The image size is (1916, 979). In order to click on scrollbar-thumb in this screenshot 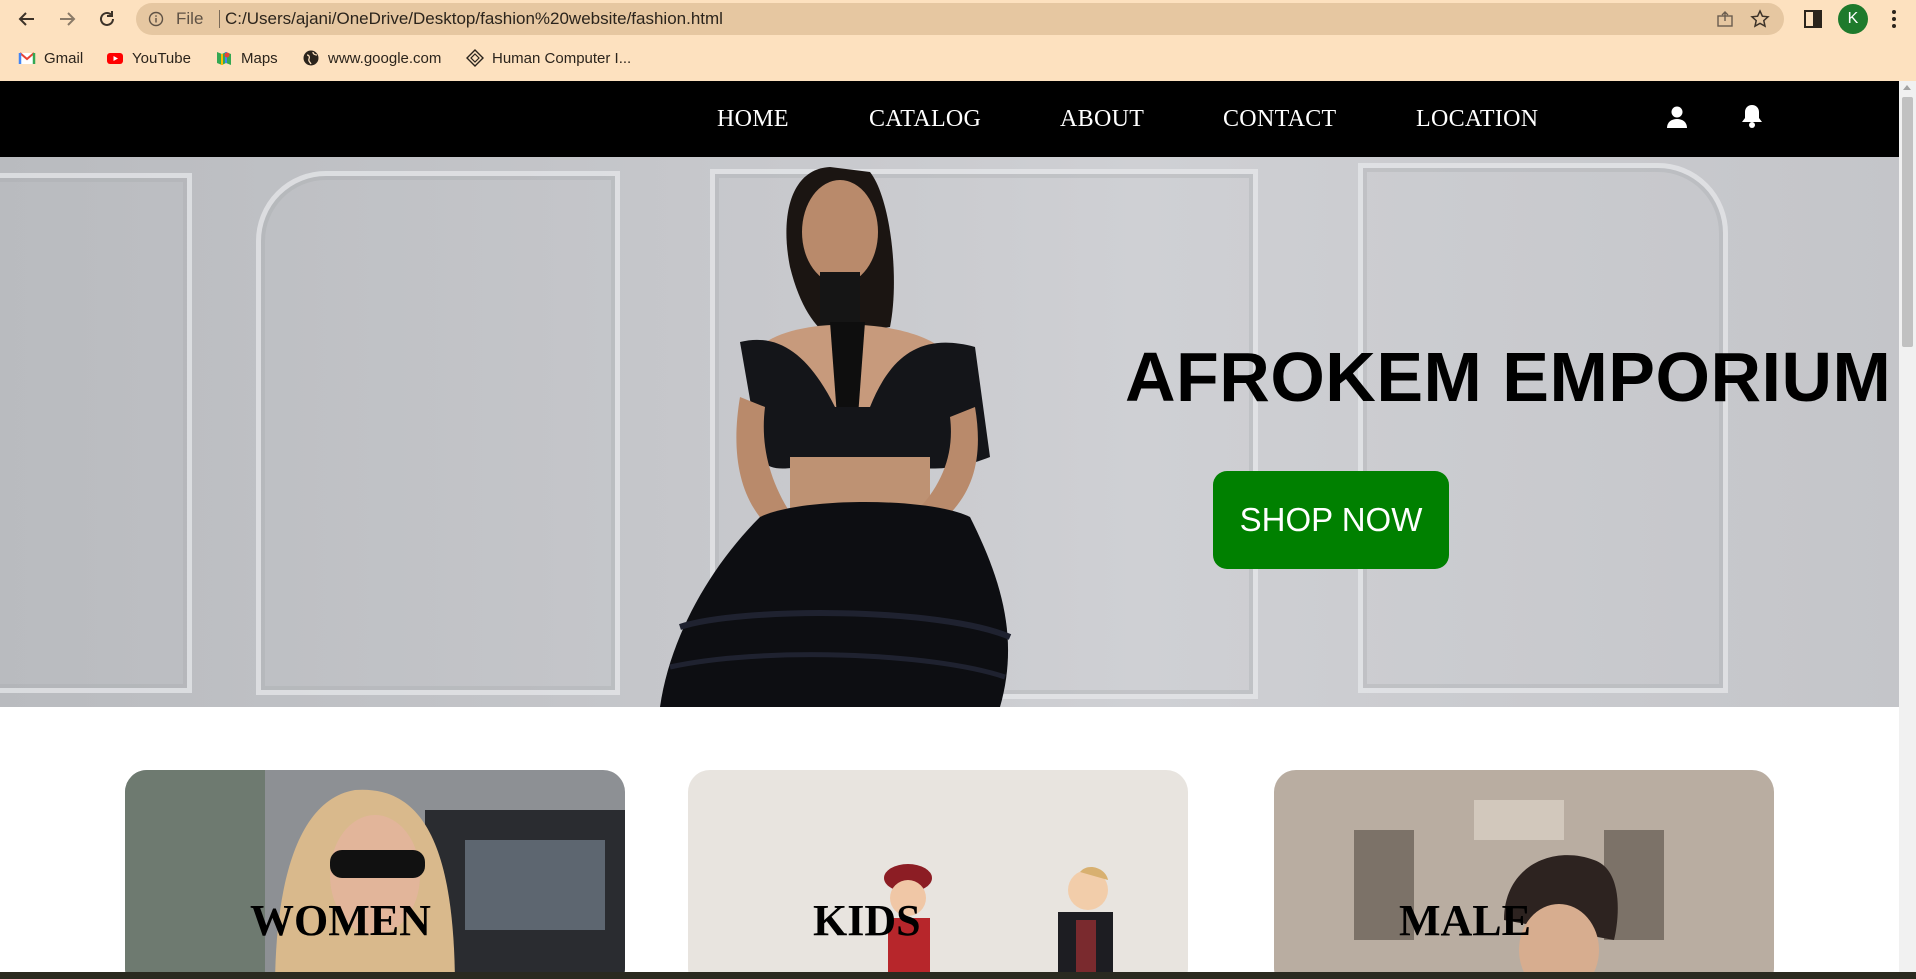, I will do `click(1907, 222)`.